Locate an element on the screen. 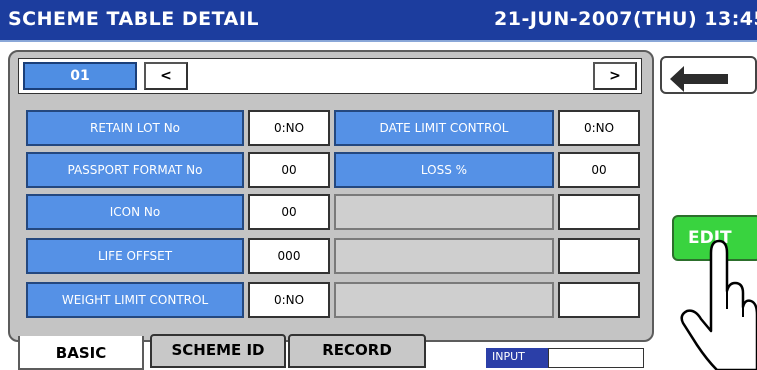  retain-lot-value: 0:NO is located at coordinates (289, 128).